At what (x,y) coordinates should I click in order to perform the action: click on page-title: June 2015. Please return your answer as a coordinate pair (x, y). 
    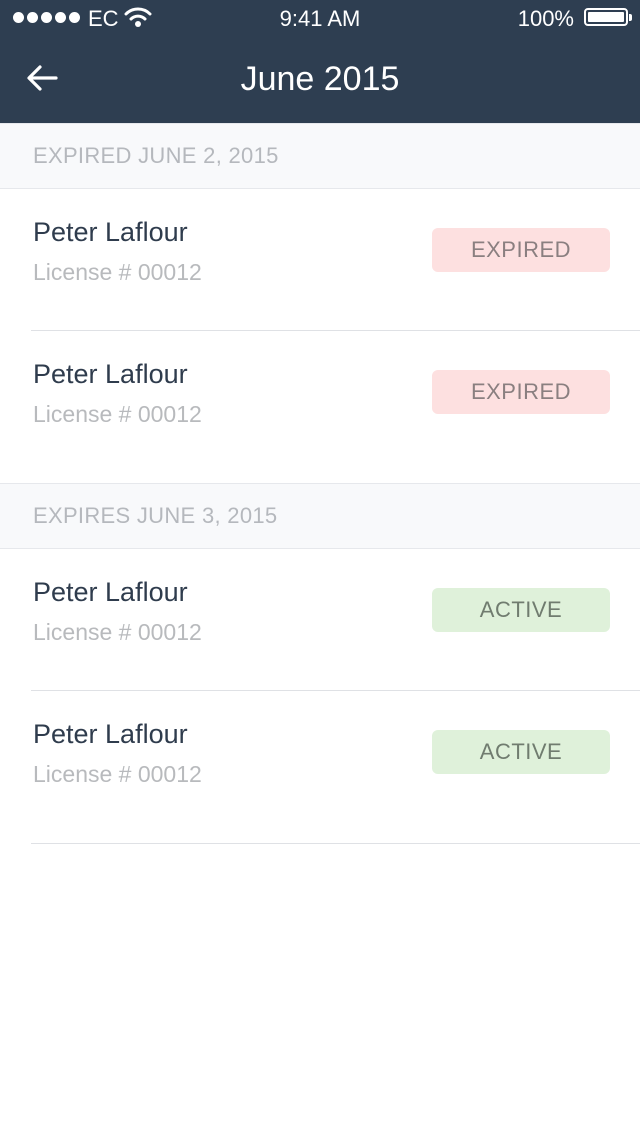
    Looking at the image, I should click on (320, 79).